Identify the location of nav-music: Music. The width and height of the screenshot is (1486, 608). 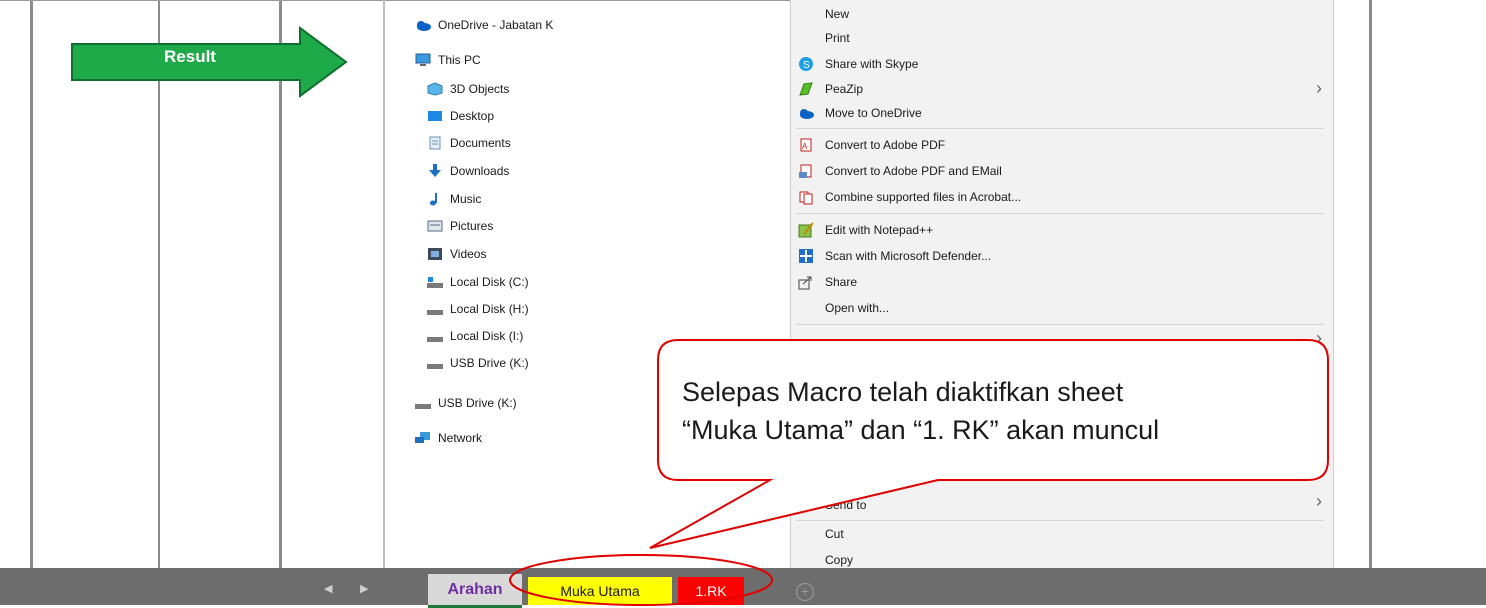
(454, 199).